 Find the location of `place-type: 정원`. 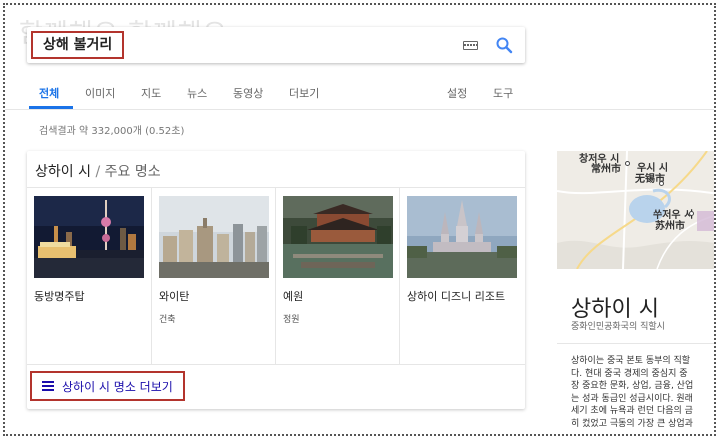

place-type: 정원 is located at coordinates (291, 320).